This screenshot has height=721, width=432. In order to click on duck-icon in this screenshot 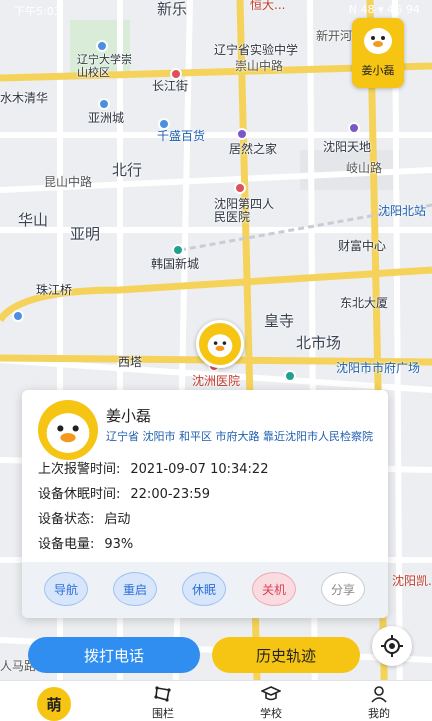, I will do `click(220, 346)`.